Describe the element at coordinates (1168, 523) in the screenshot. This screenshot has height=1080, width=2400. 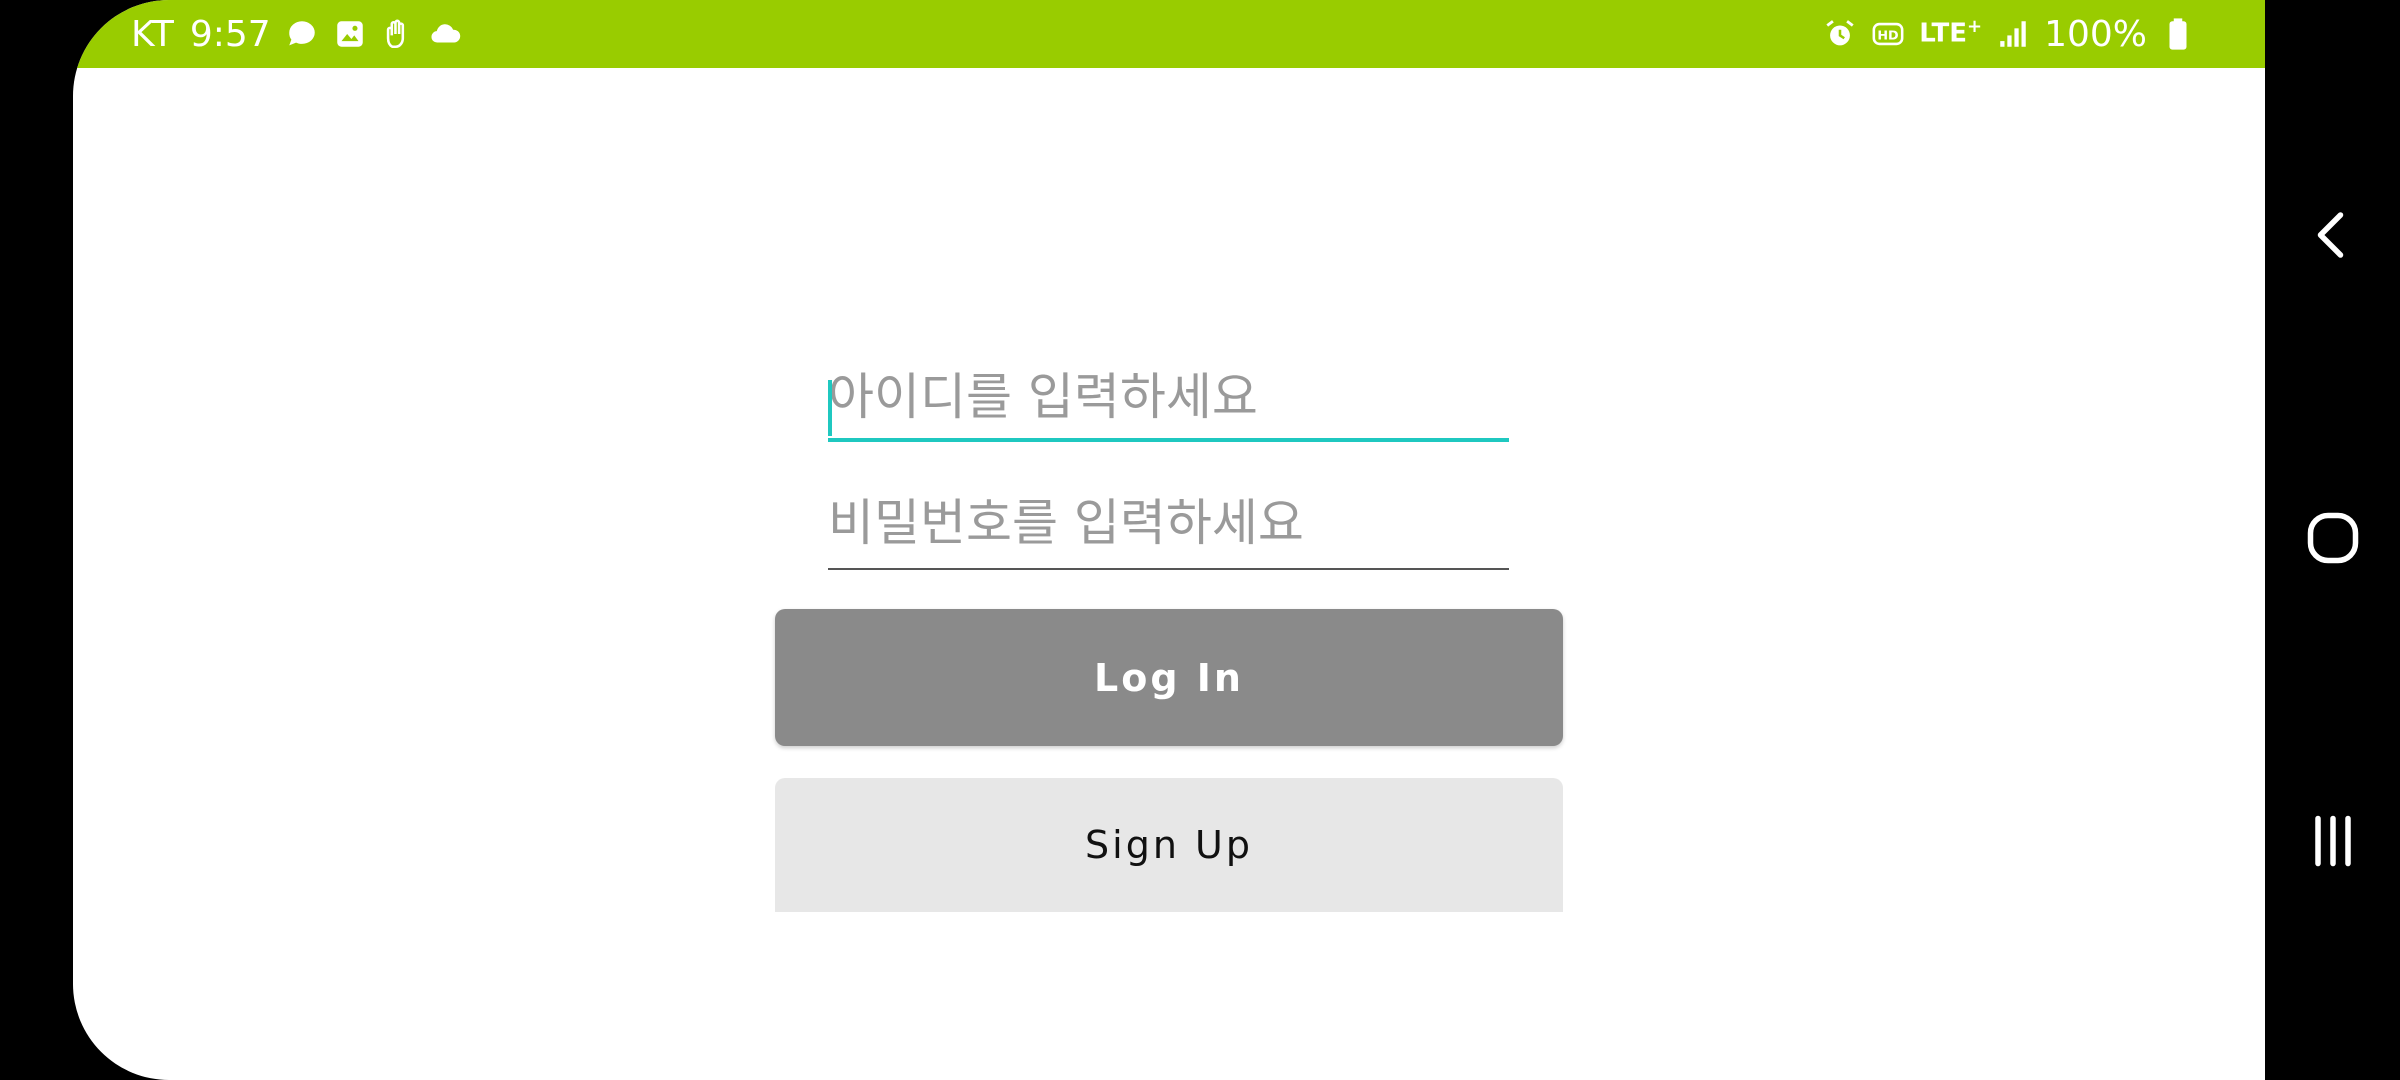
I see `password-input` at that location.